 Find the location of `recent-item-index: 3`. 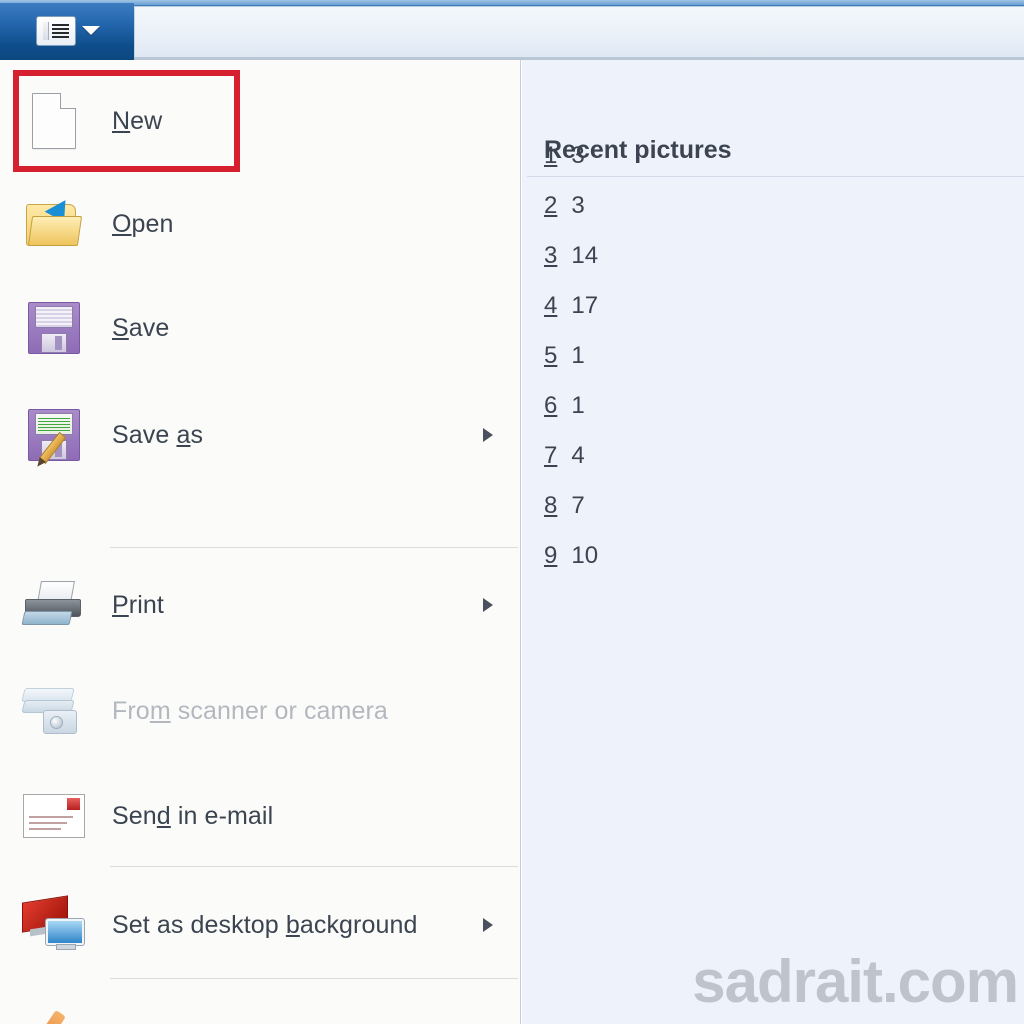

recent-item-index: 3 is located at coordinates (551, 255).